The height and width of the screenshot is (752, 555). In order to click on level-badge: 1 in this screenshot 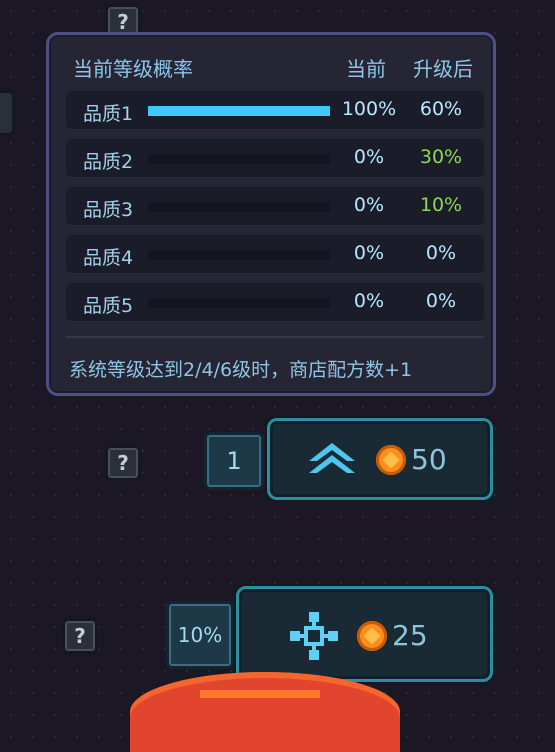, I will do `click(234, 461)`.